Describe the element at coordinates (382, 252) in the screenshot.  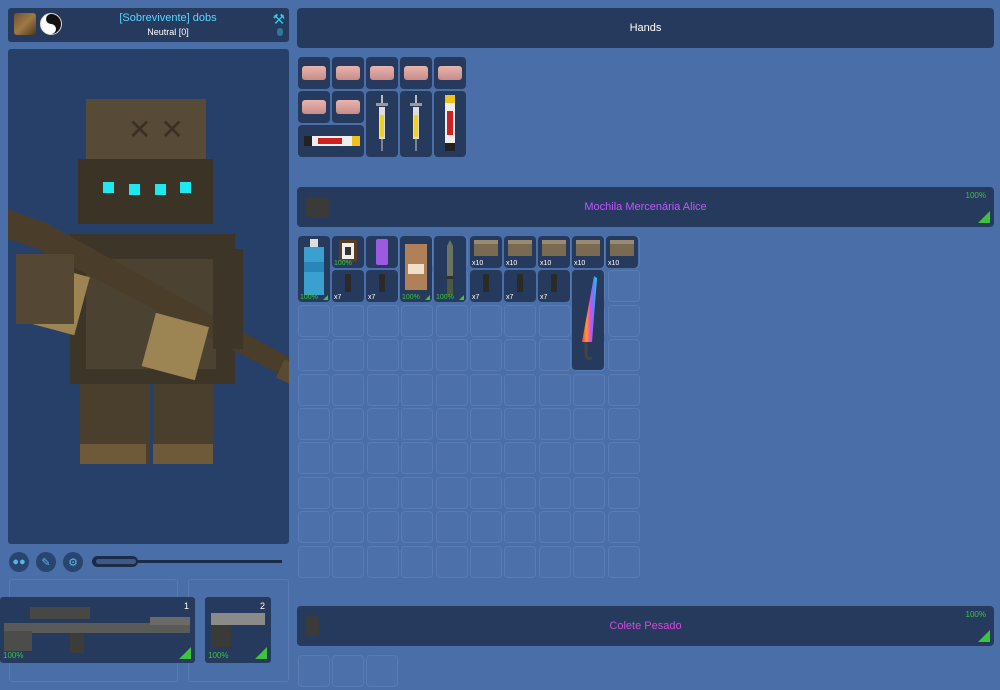
I see `phone-item` at that location.